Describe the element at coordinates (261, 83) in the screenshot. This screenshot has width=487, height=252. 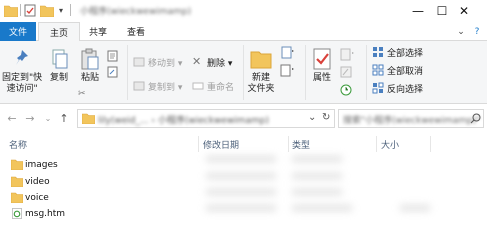
I see `new-folder-label: 新建 文件夹` at that location.